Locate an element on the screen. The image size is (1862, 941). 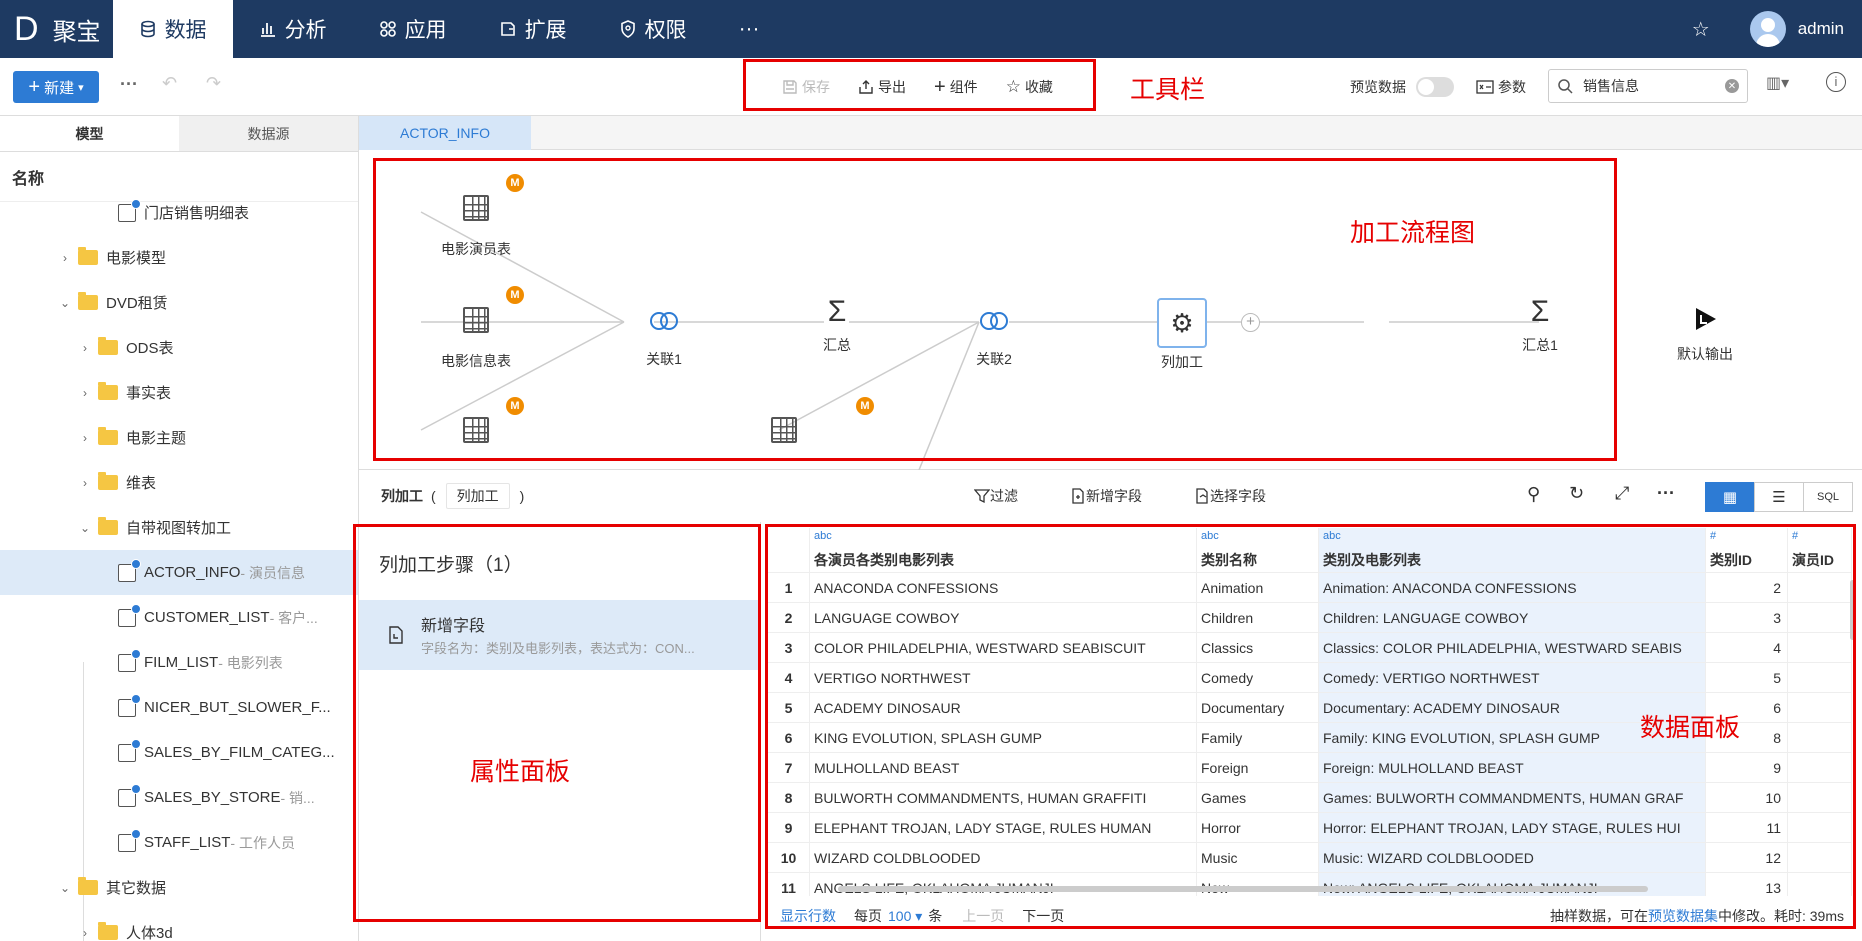
tree-item-label: 门店销售明细表 is located at coordinates (197, 213).